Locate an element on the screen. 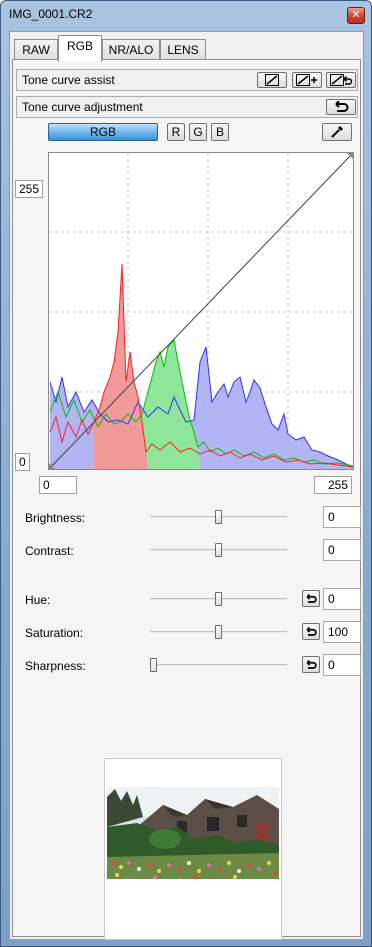 This screenshot has height=947, width=372. tone-curve-adjustment-bar: Tone curve adjustment is located at coordinates (187, 107).